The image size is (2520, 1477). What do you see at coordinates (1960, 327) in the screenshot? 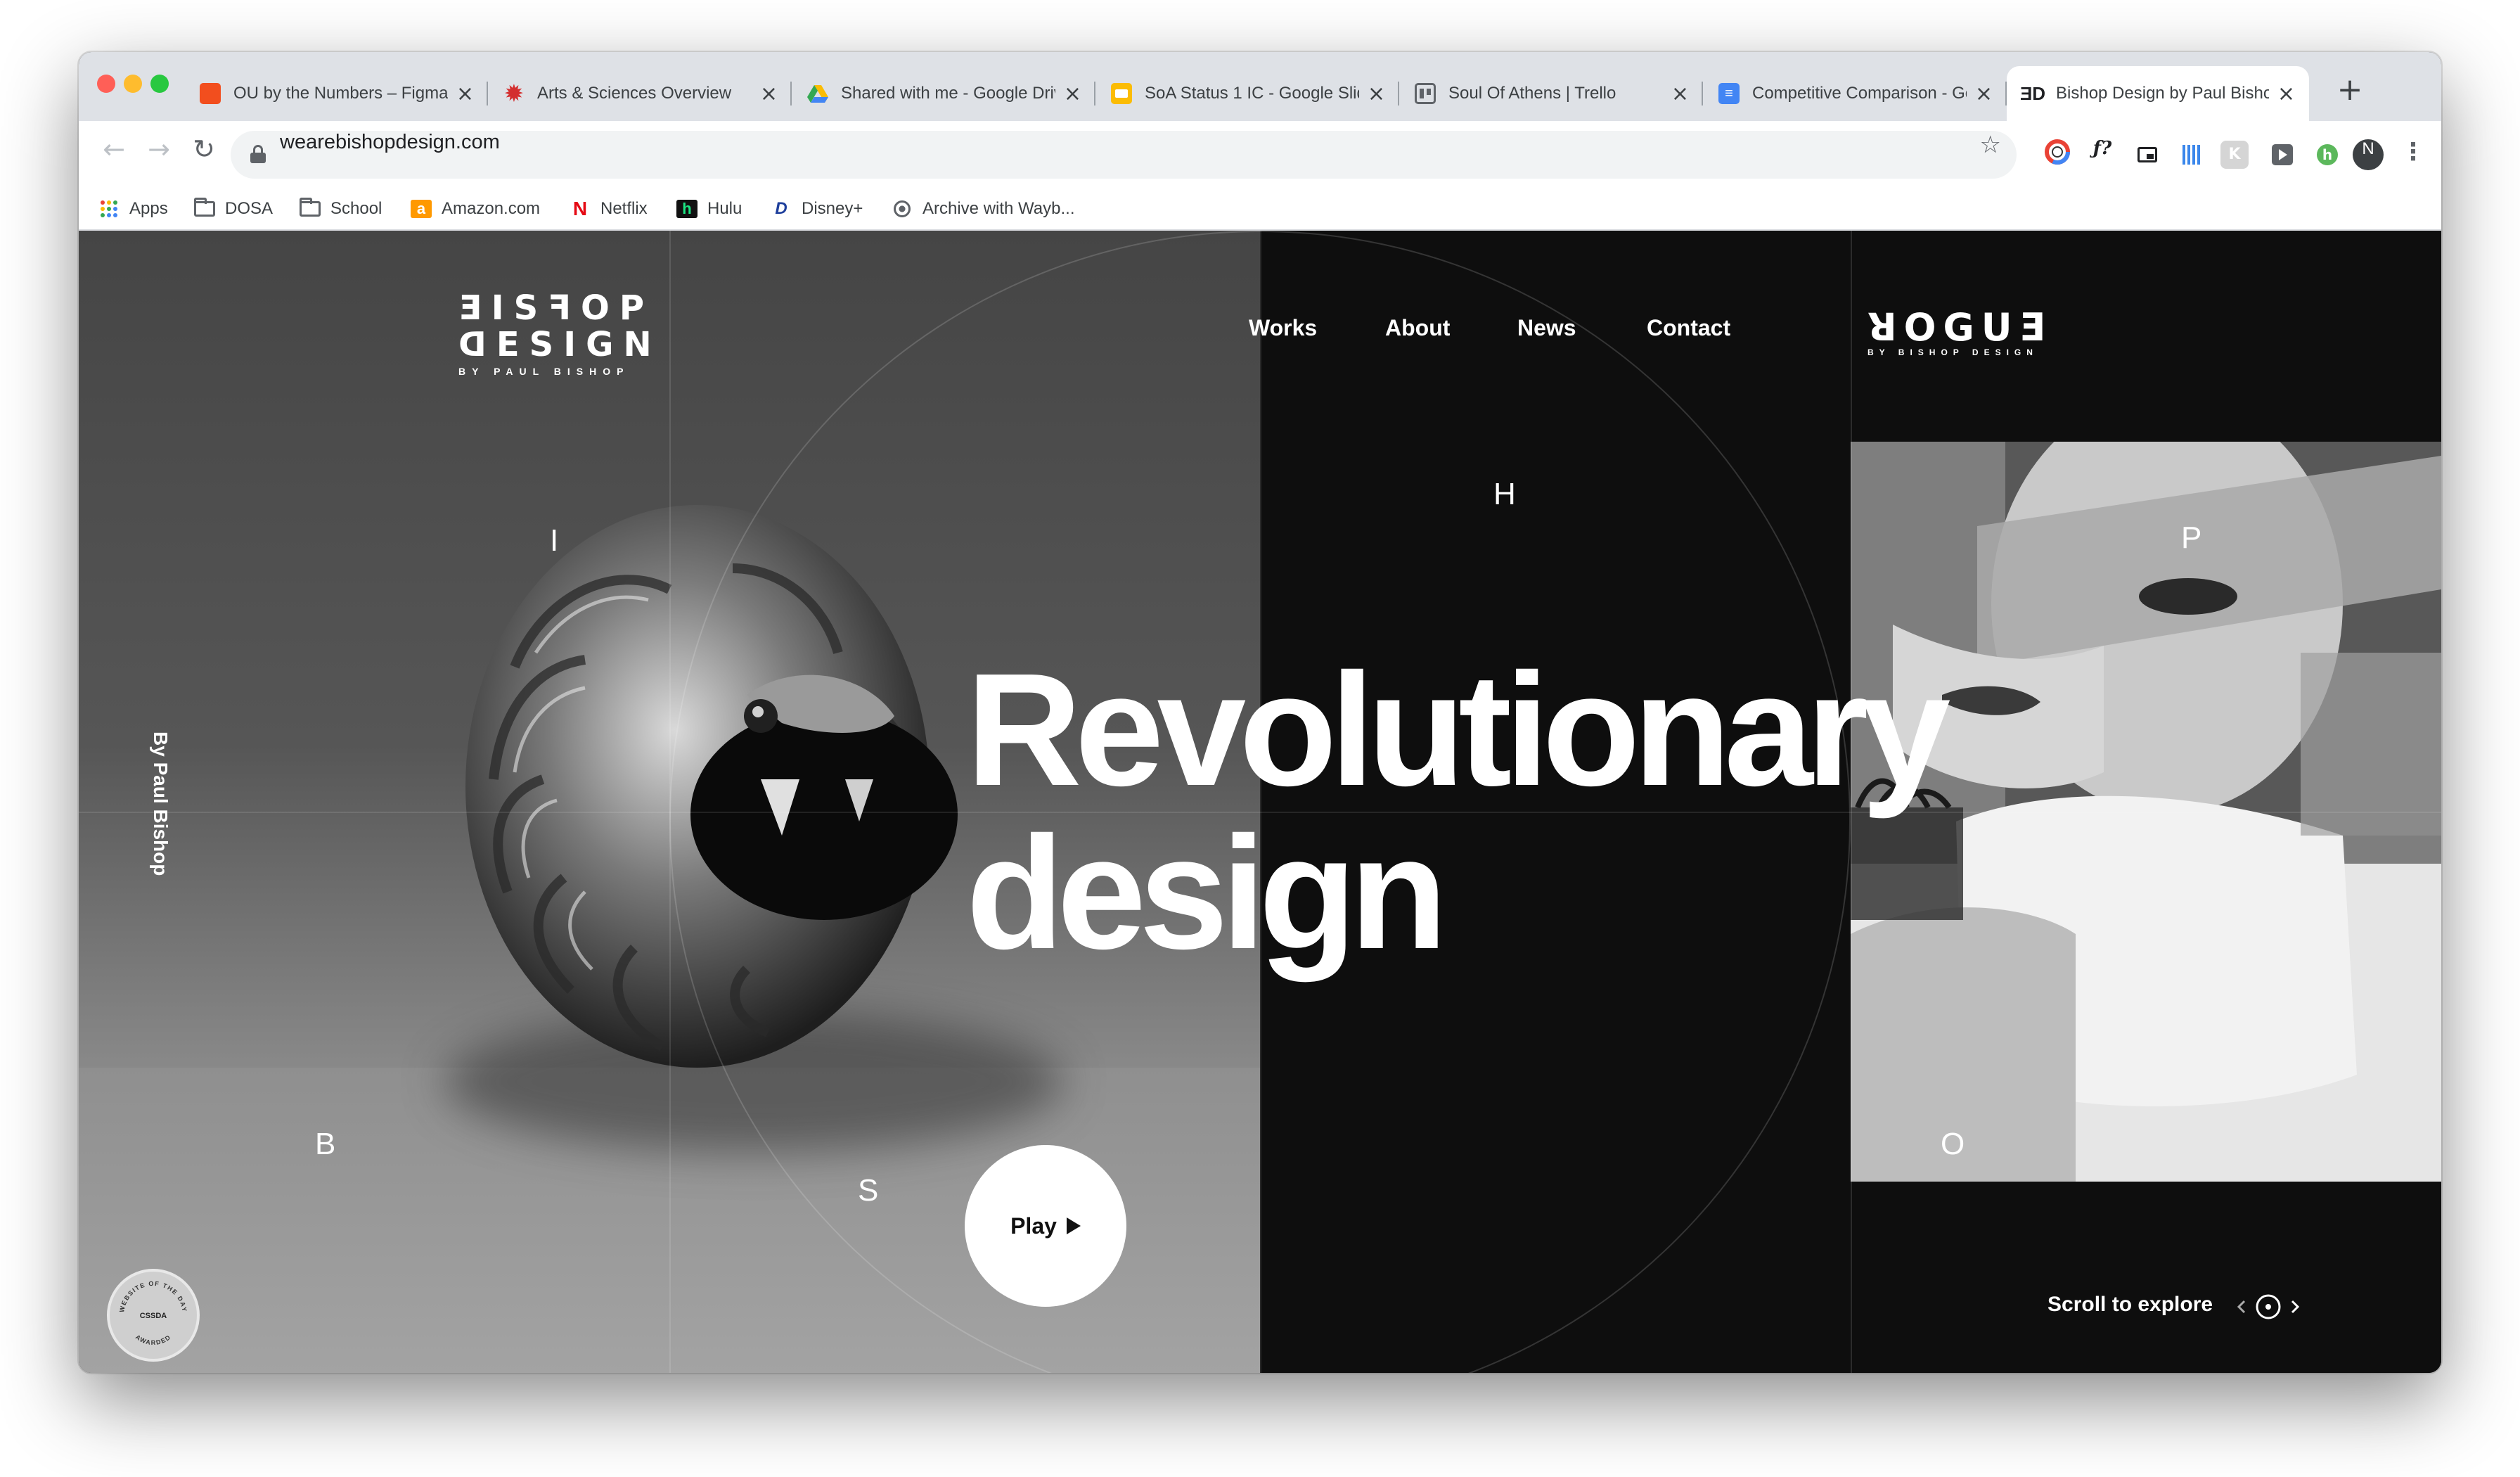
I see `rogue-wordmark: ꓤOGUƎ` at bounding box center [1960, 327].